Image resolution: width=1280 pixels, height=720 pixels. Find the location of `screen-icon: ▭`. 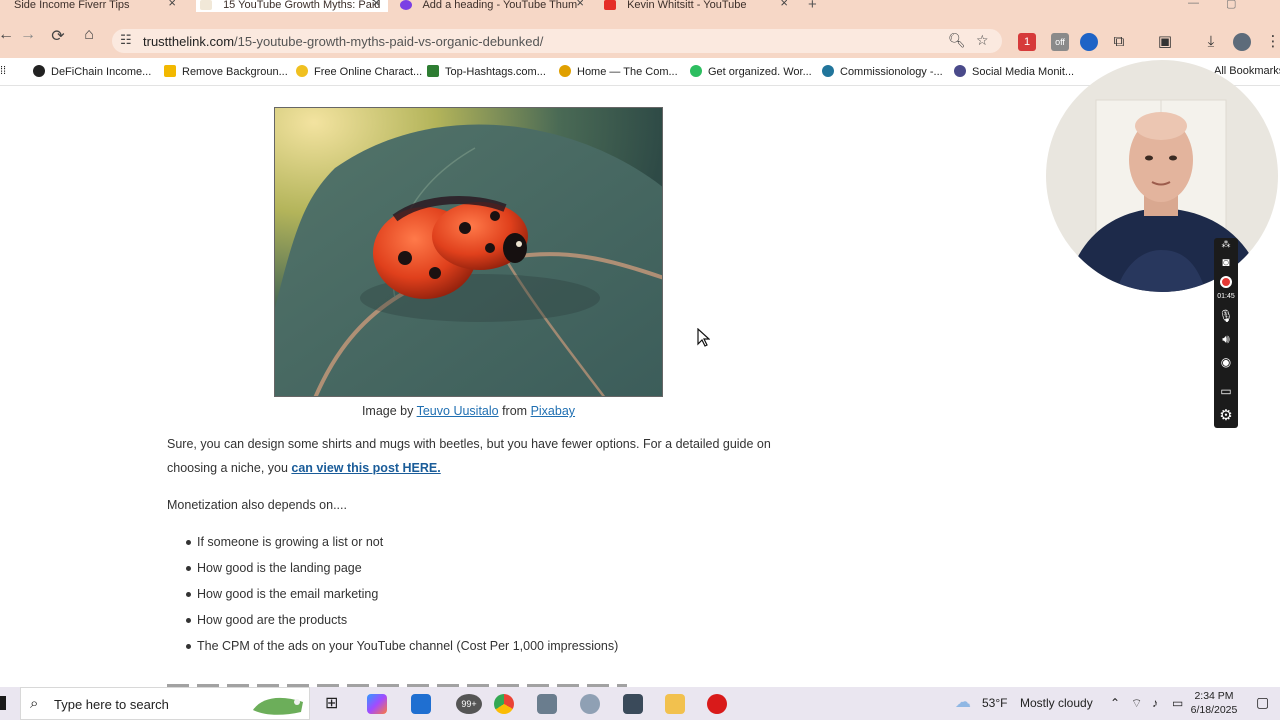

screen-icon: ▭ is located at coordinates (1226, 391).